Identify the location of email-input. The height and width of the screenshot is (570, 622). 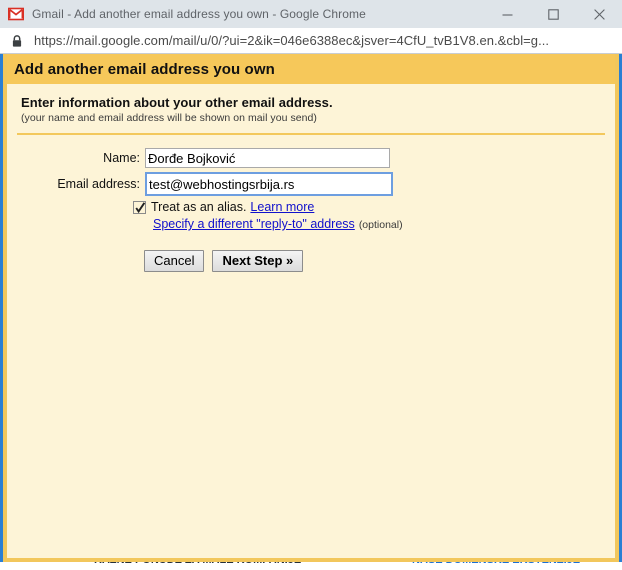
(269, 184).